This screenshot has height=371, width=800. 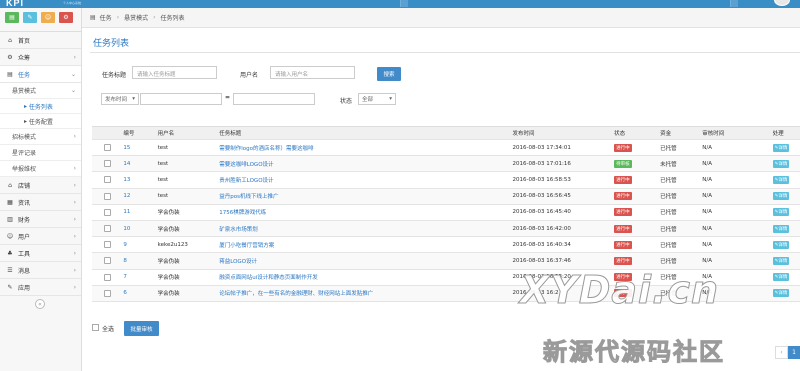 What do you see at coordinates (363, 229) in the screenshot?
I see `row-title-link: 矿泉水市场策划` at bounding box center [363, 229].